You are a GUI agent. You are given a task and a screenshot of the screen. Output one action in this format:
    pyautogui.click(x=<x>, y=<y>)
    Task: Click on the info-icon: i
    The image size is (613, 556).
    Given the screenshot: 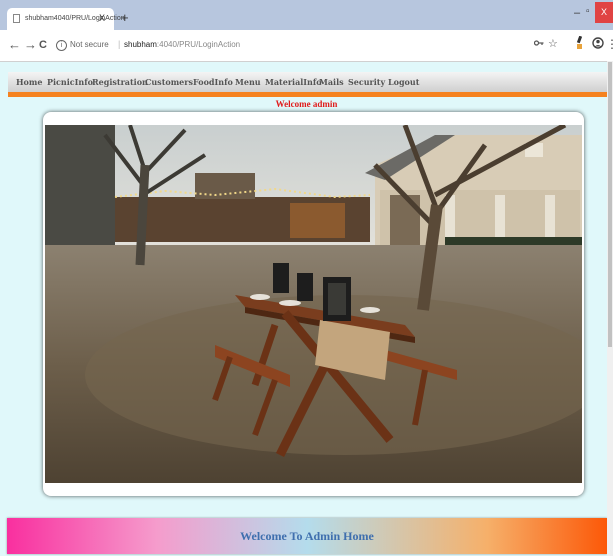 What is the action you would take?
    pyautogui.click(x=61, y=45)
    